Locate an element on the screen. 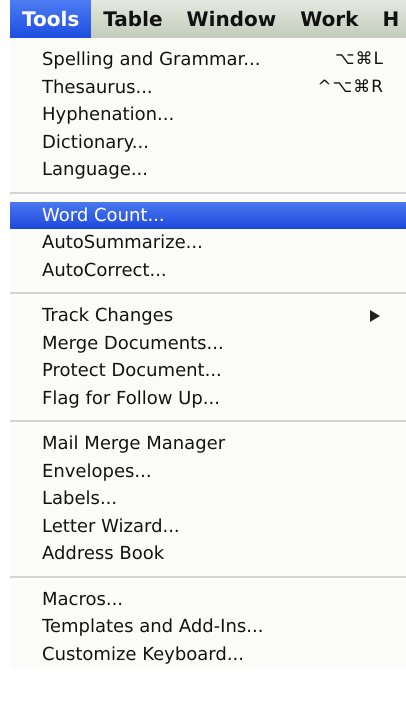 The width and height of the screenshot is (406, 710). menu-item: Address Book is located at coordinates (208, 554).